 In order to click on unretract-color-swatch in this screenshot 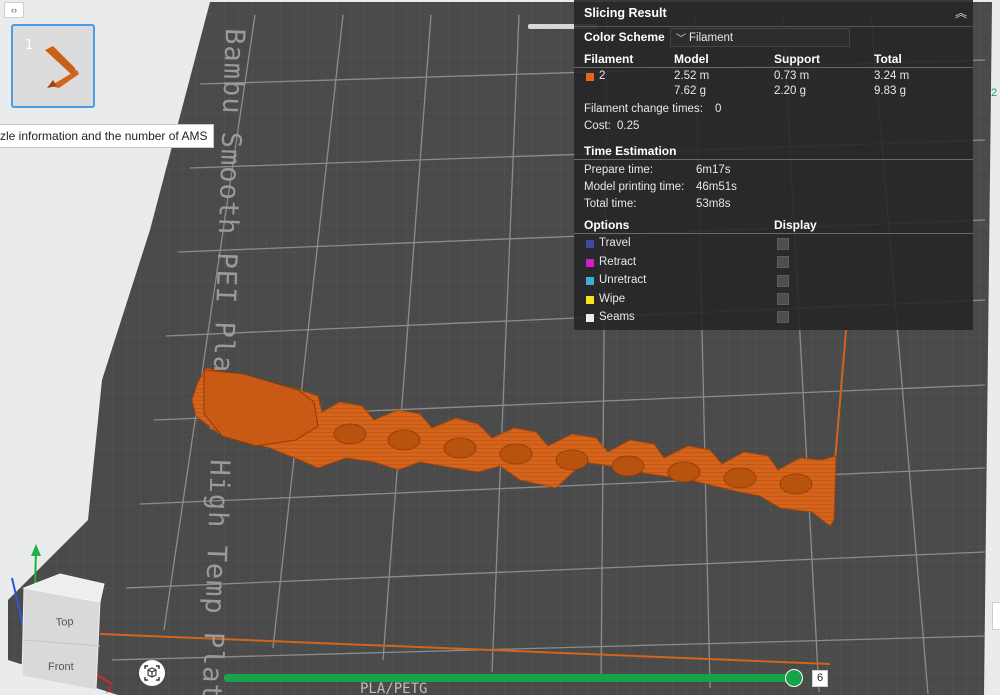, I will do `click(590, 281)`.